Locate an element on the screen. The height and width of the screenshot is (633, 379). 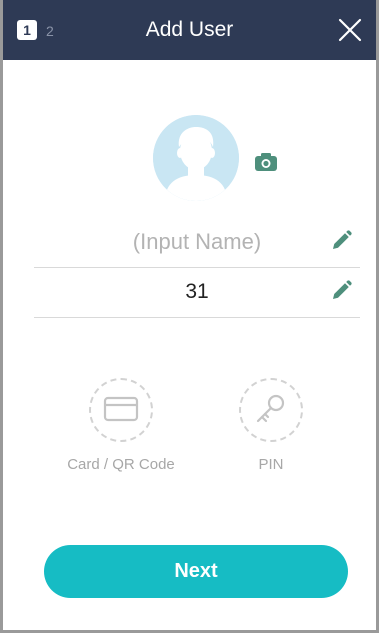
close-button is located at coordinates (350, 30).